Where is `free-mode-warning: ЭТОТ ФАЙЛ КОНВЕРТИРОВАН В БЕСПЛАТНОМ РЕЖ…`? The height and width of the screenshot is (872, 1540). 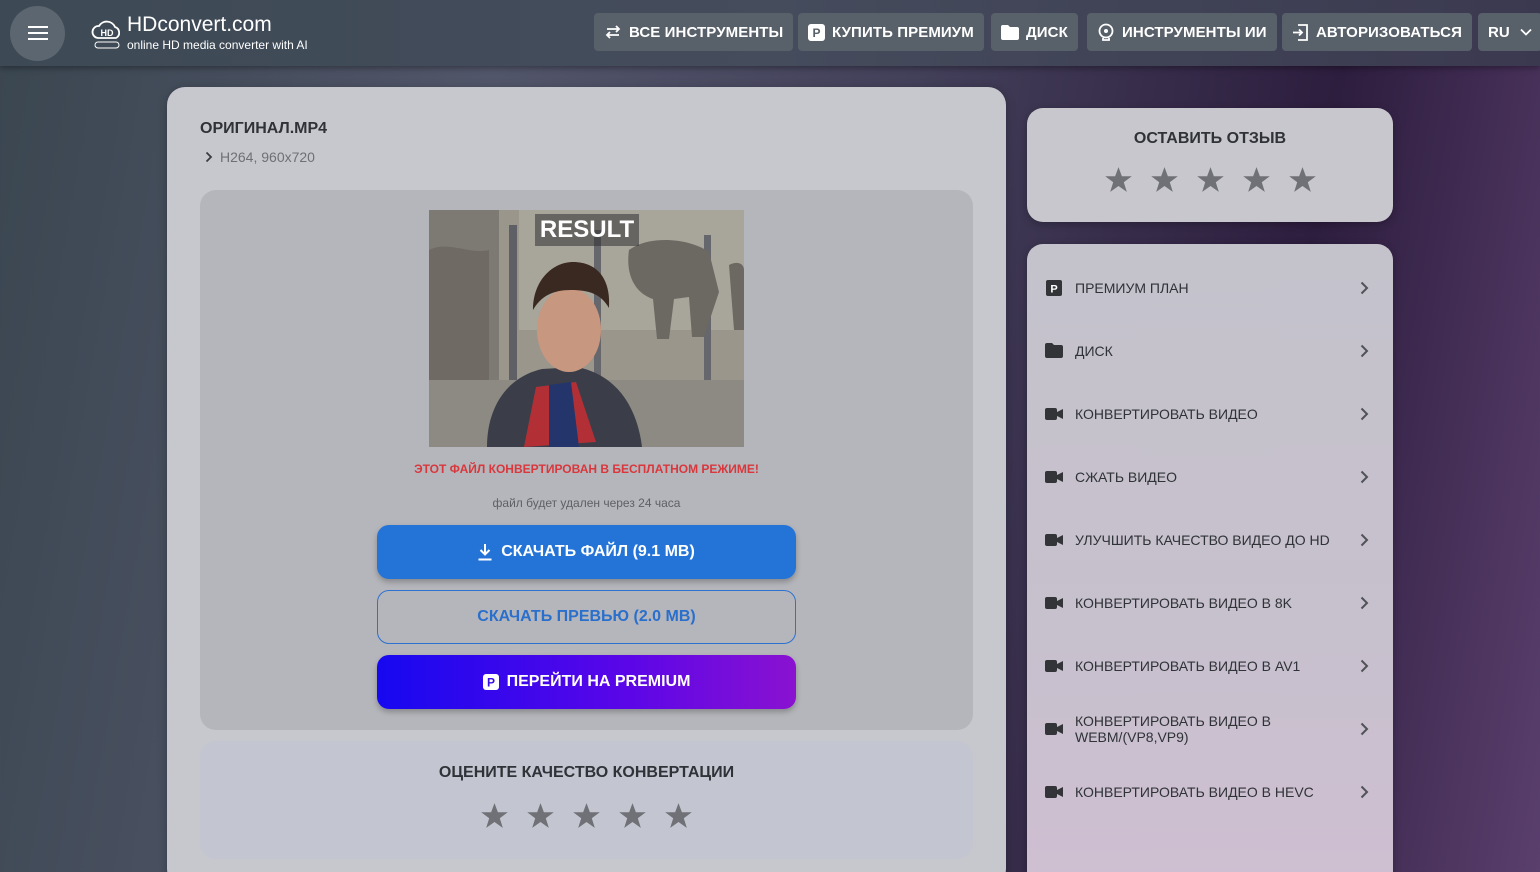 free-mode-warning: ЭТОТ ФАЙЛ КОНВЕРТИРОВАН В БЕСПЛАТНОМ РЕЖ… is located at coordinates (586, 469).